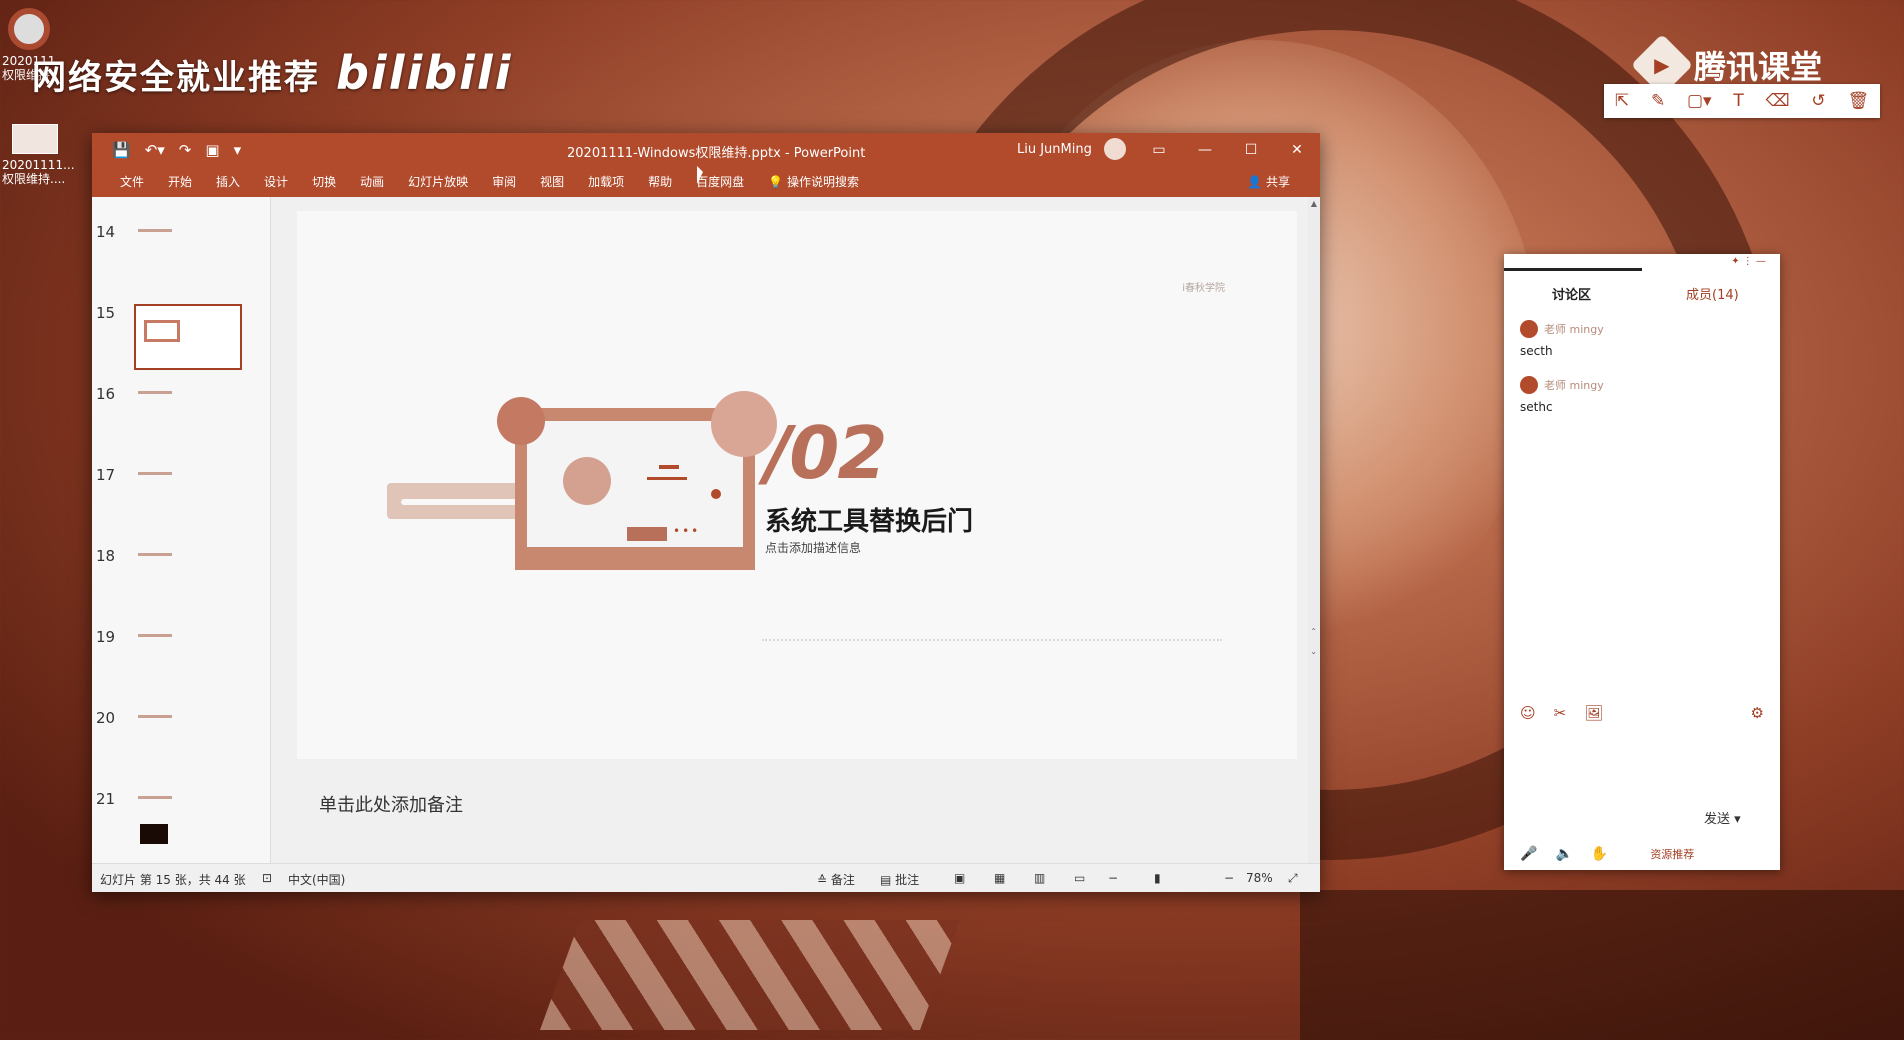 The width and height of the screenshot is (1904, 1040). I want to click on comments-button: ▤ 批注, so click(899, 879).